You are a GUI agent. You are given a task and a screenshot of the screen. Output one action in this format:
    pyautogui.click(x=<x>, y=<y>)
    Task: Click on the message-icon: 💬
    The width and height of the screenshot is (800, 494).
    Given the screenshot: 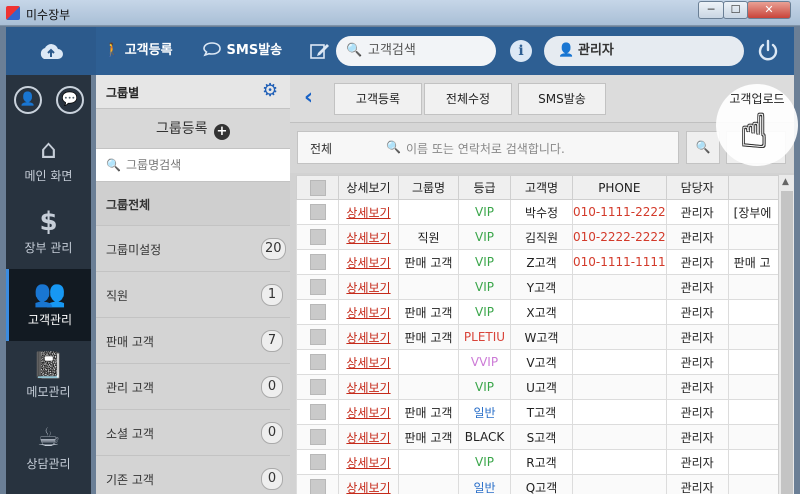 What is the action you would take?
    pyautogui.click(x=70, y=100)
    